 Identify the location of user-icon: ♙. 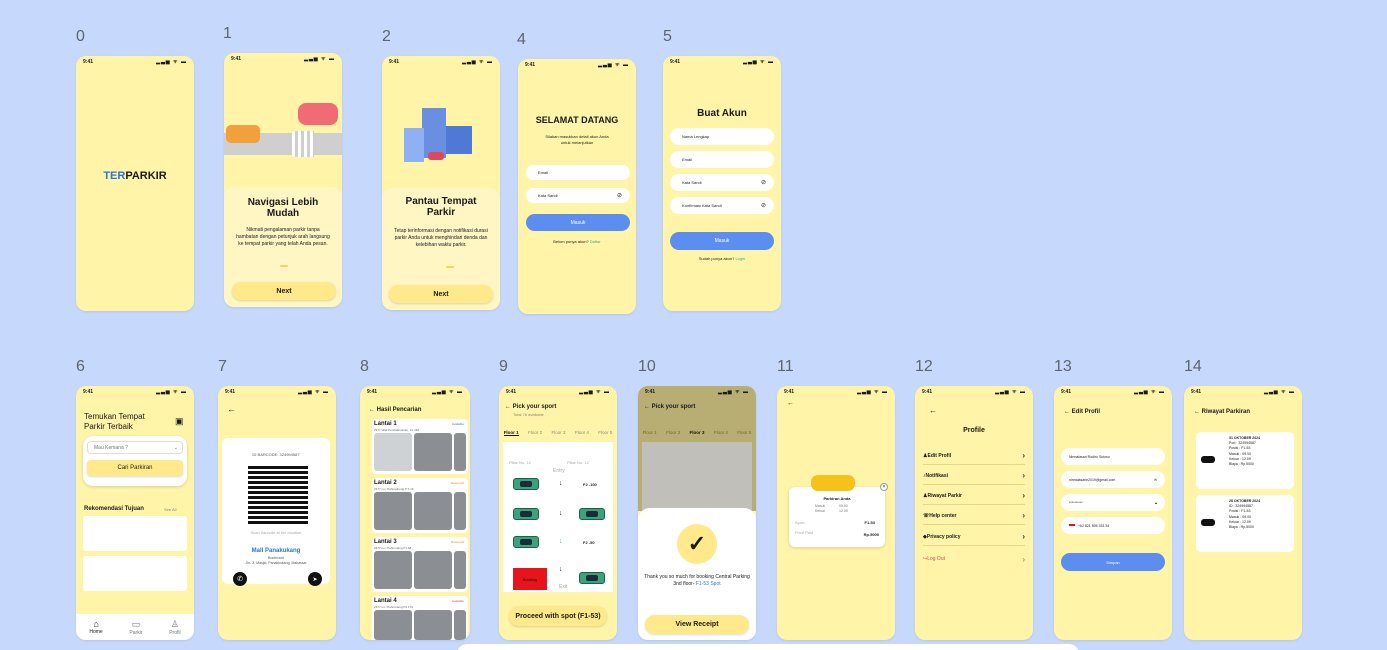
(174, 623).